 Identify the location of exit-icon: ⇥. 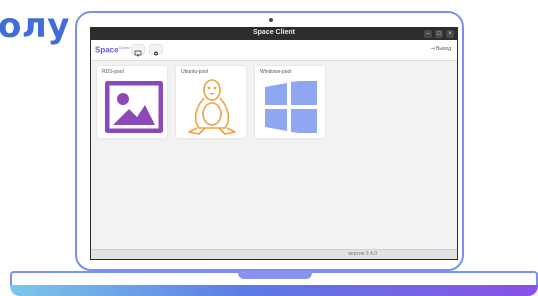
(432, 49).